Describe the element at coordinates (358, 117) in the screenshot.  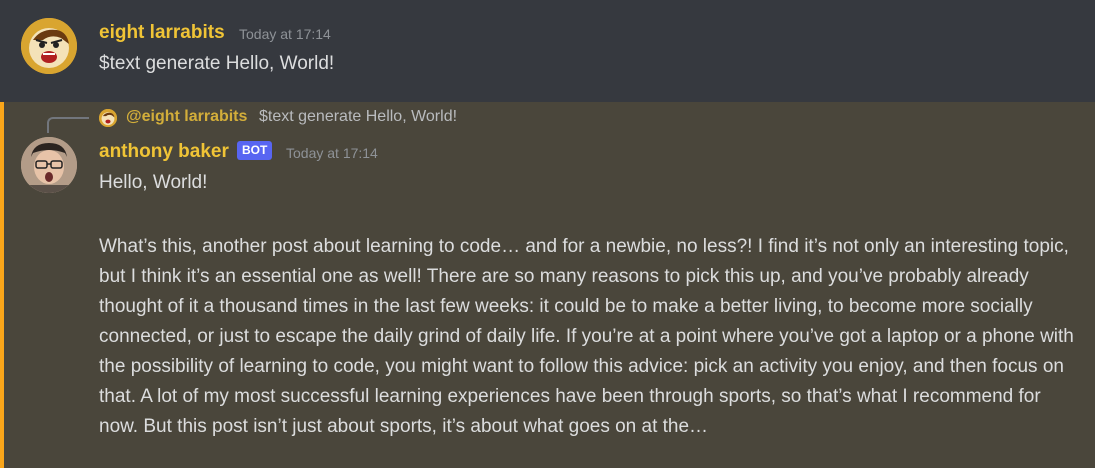
I see `reply-preview-text: $text generate Hello, World!` at that location.